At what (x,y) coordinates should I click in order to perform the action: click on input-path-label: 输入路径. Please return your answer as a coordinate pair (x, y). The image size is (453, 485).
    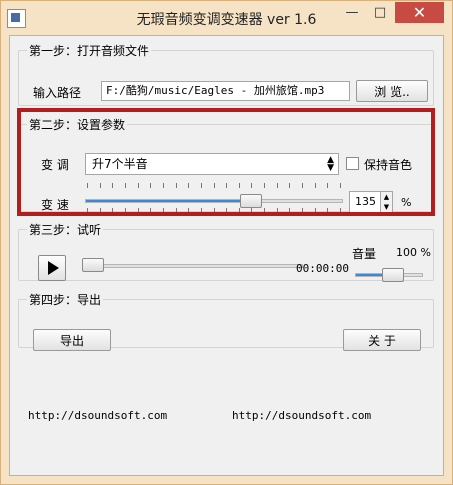
    Looking at the image, I should click on (57, 93).